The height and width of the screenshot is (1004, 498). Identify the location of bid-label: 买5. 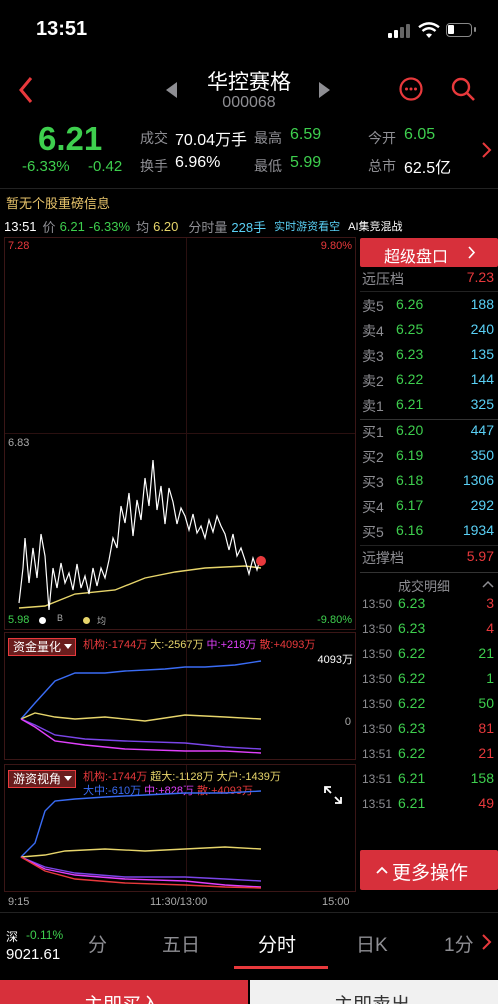
(373, 532).